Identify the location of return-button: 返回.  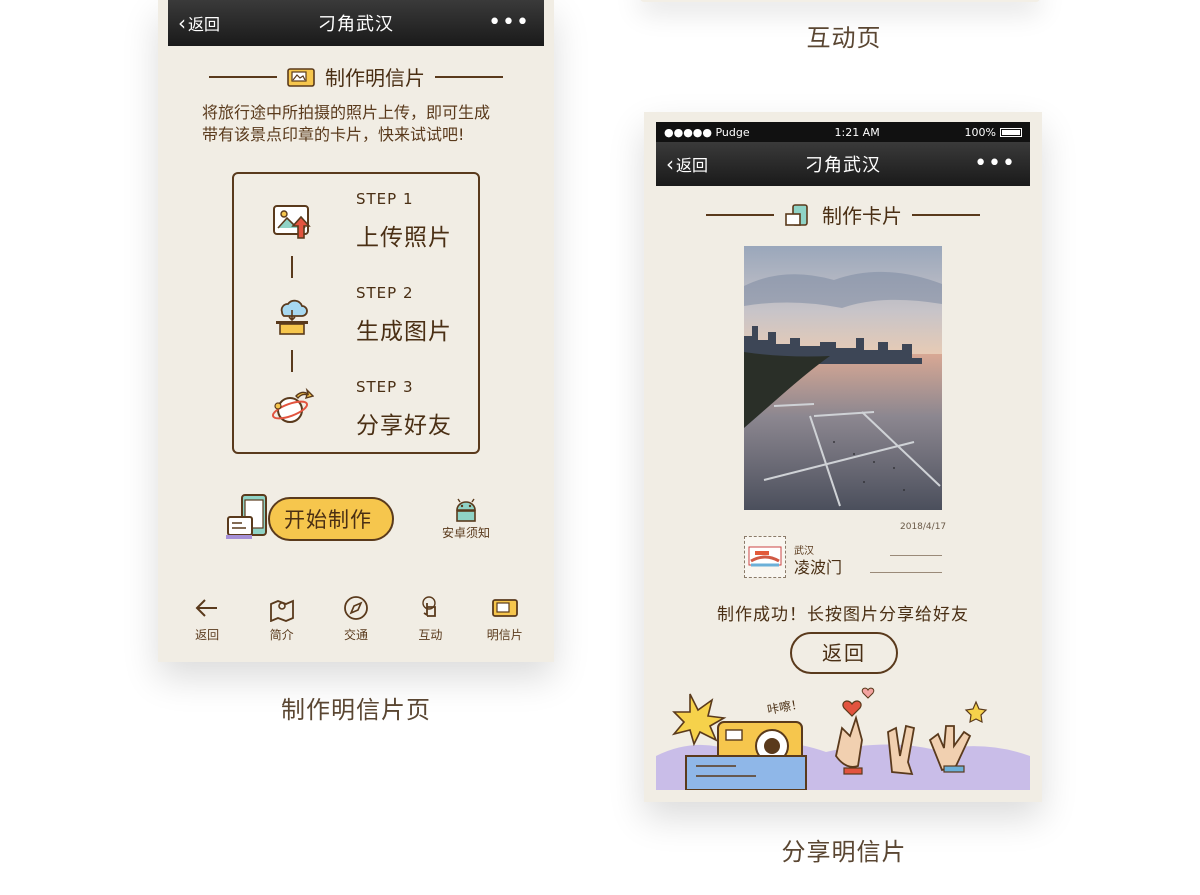
(844, 653).